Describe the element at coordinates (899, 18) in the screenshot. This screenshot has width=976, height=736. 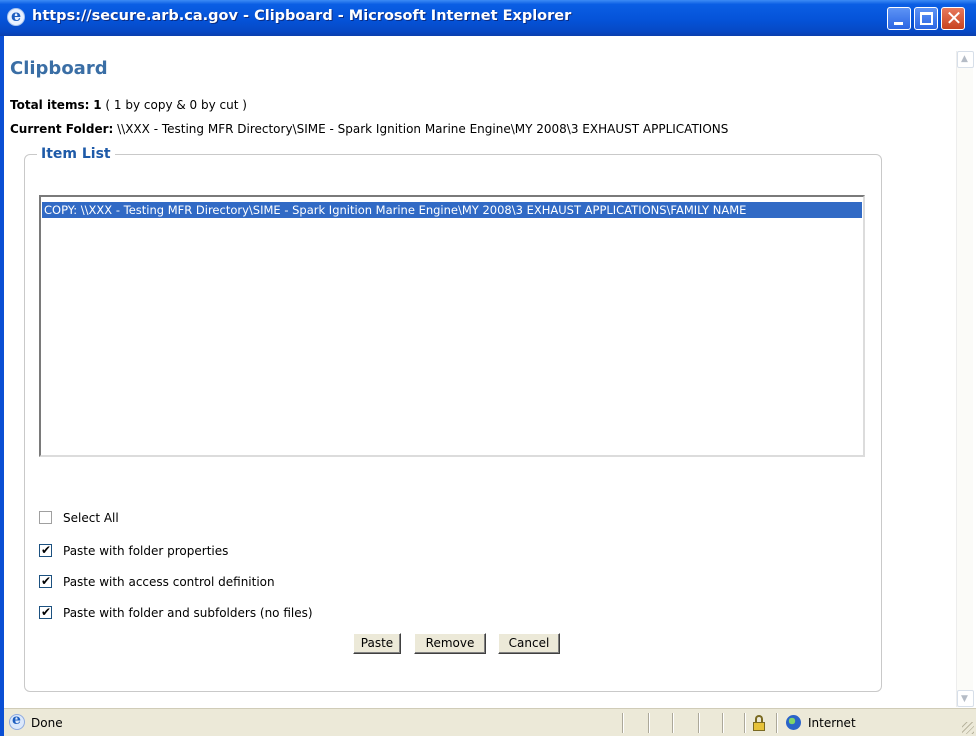
I see `minimize-button` at that location.